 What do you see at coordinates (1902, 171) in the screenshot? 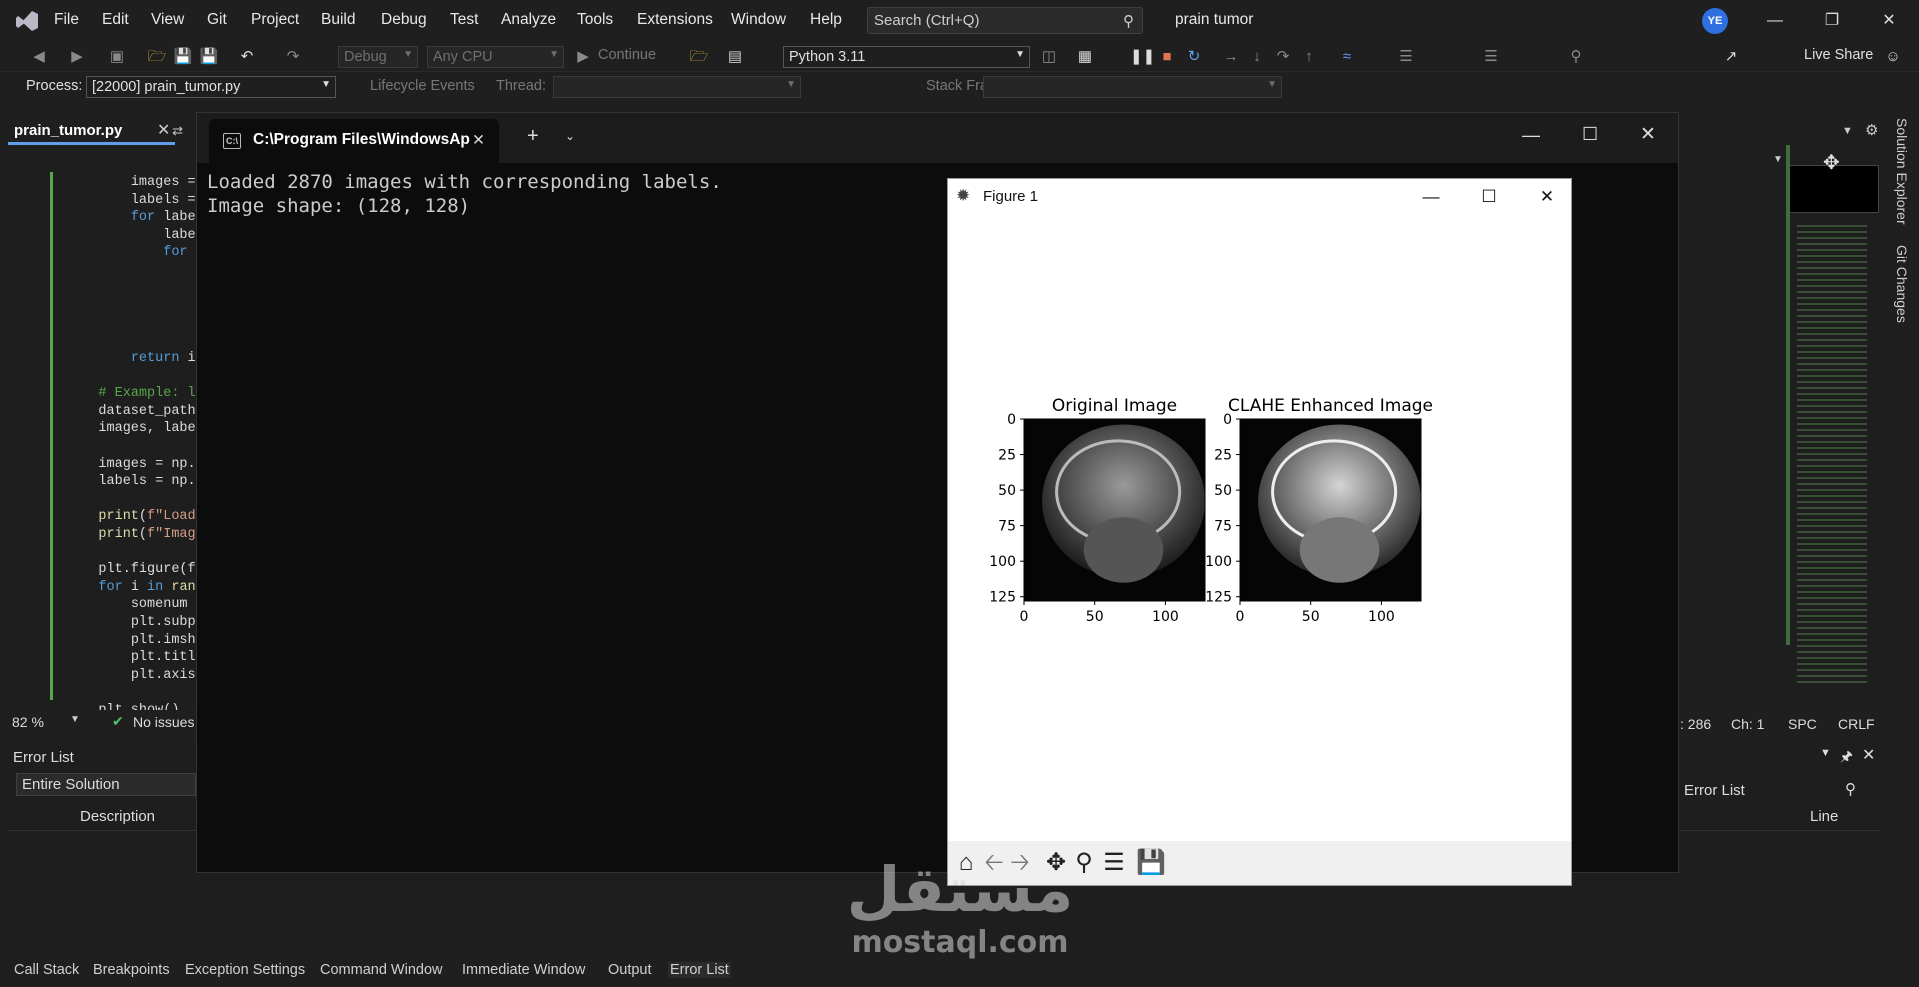
I see `solution-explorer-tab: Solution Explorer` at bounding box center [1902, 171].